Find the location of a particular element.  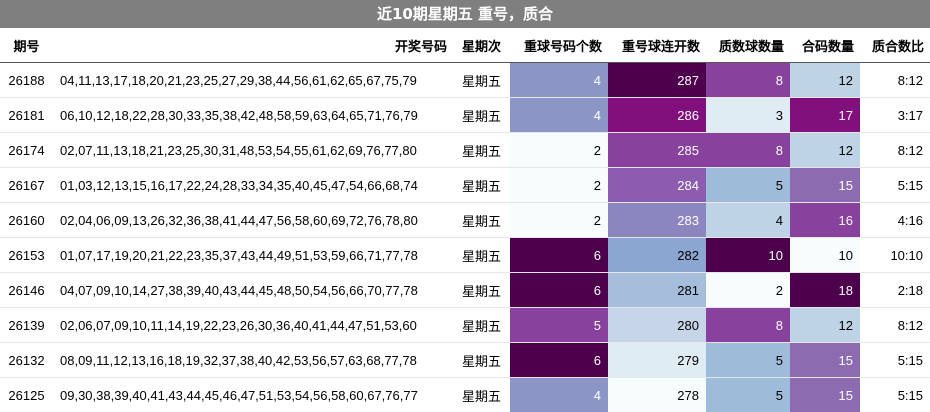

header-composite-count: 合码数量 is located at coordinates (825, 46).